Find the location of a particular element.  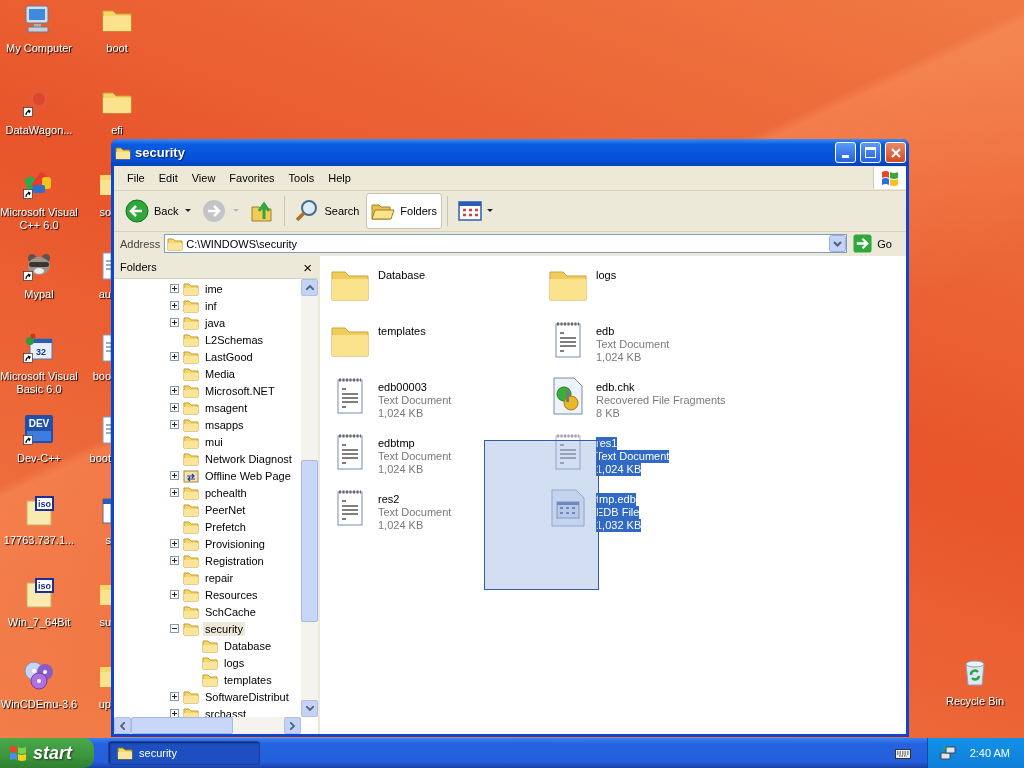

tree-item: logs is located at coordinates (234, 662).